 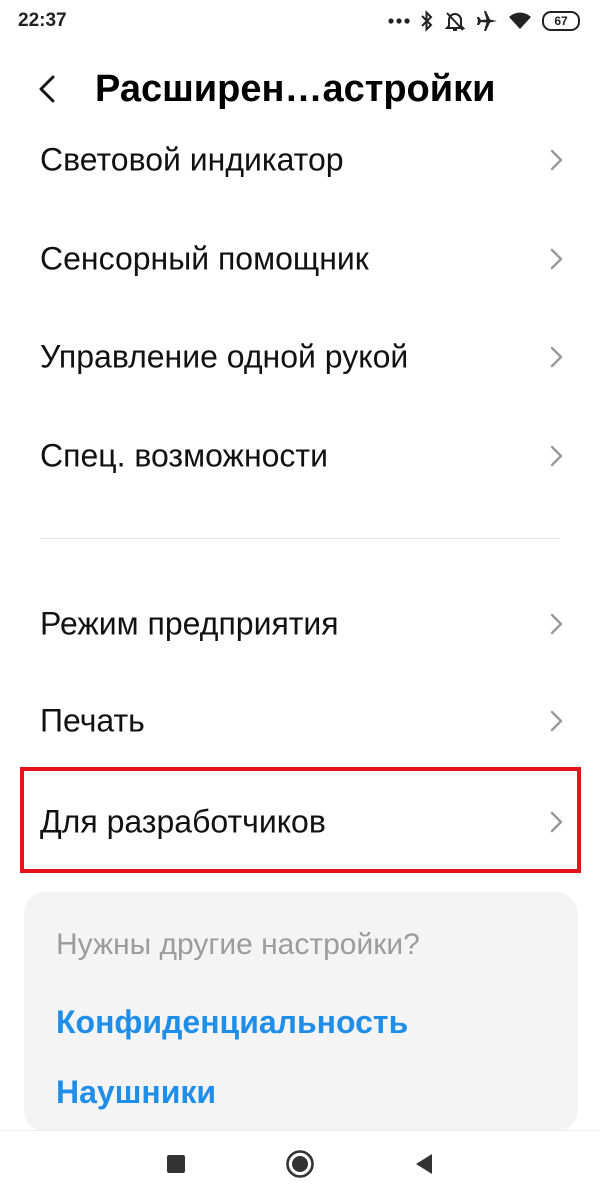 I want to click on suggestion-link-headphones: Наушники, so click(x=136, y=1092).